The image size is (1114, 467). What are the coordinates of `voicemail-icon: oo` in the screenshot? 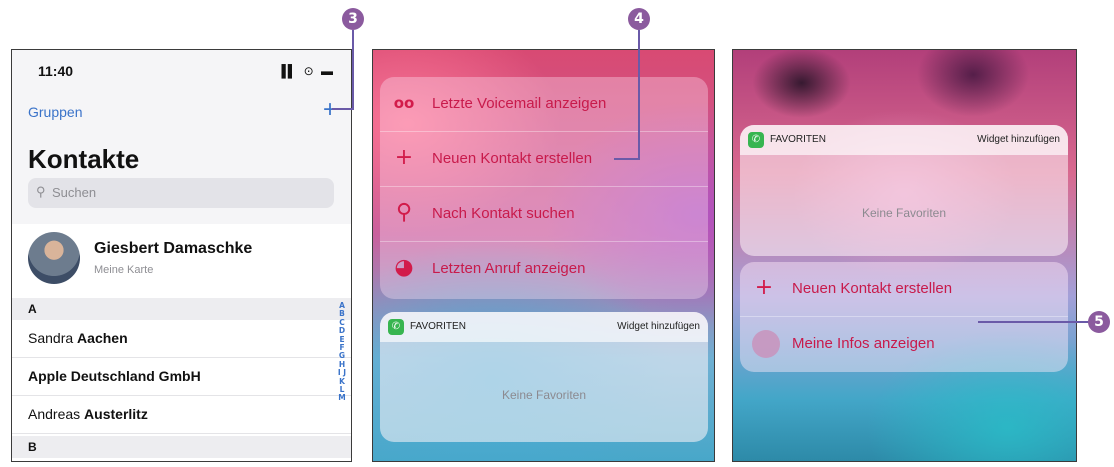 It's located at (404, 103).